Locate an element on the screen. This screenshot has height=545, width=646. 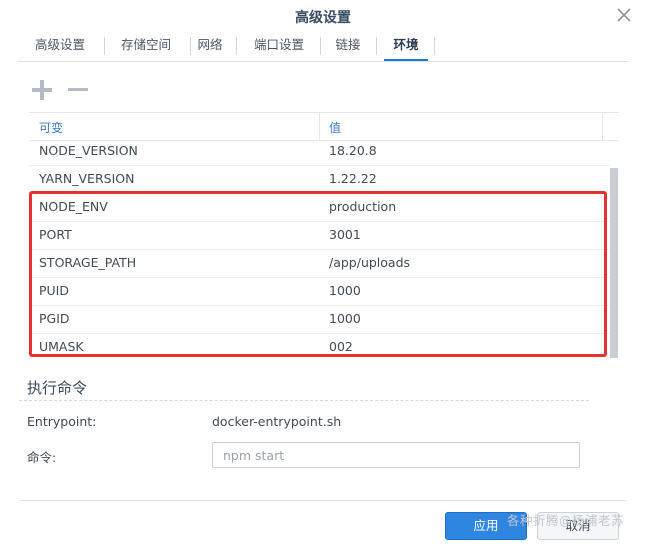
tab-port-settings: 端口设置 is located at coordinates (279, 46).